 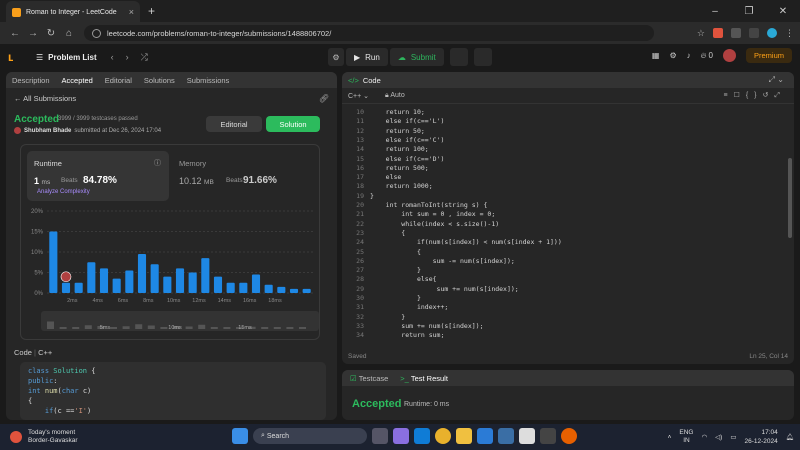 I want to click on tray-chevron-icon: ˄, so click(x=670, y=437).